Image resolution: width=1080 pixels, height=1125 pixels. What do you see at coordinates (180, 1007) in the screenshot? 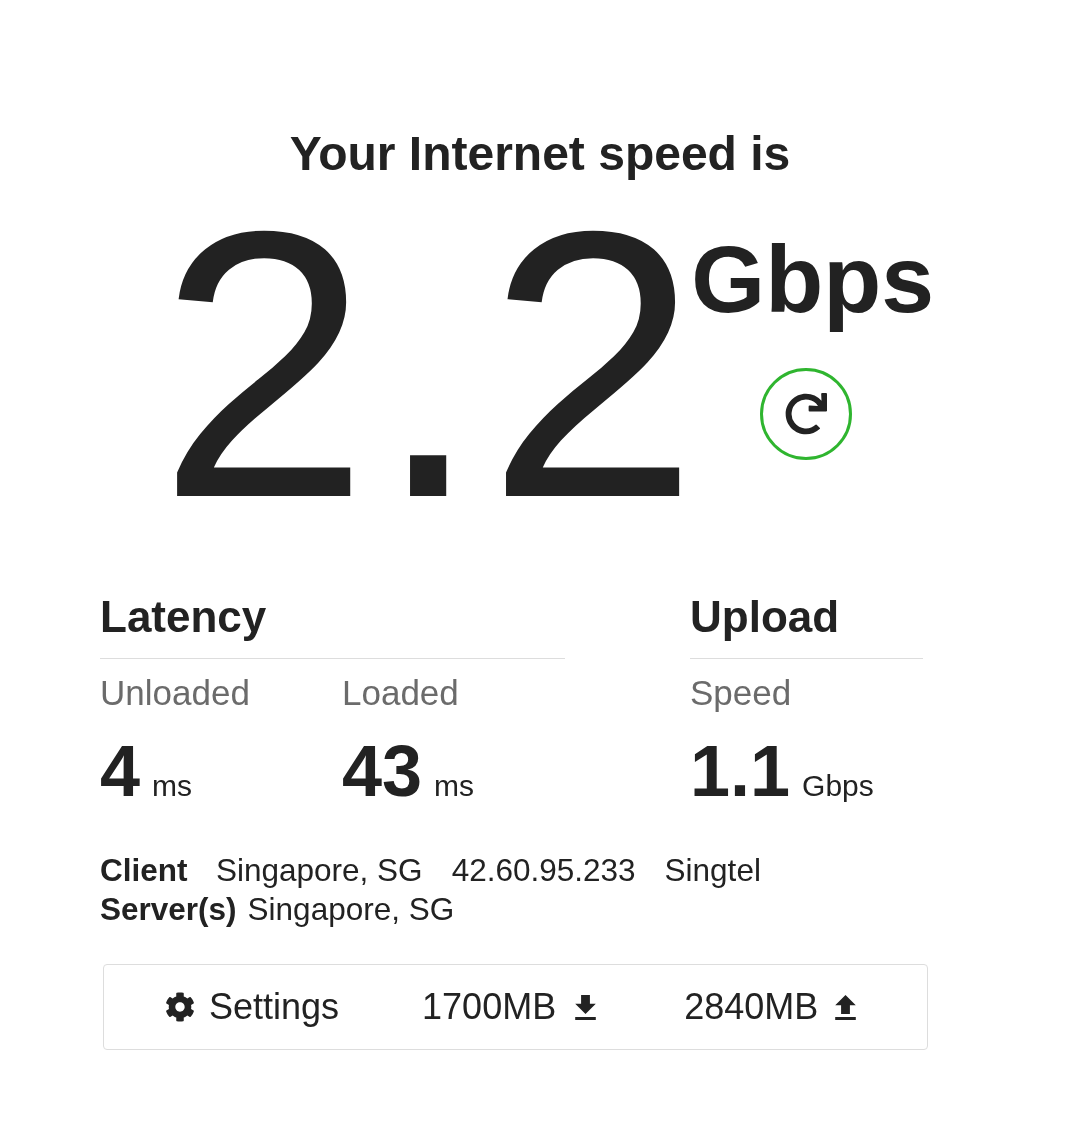
I see `gear-icon` at bounding box center [180, 1007].